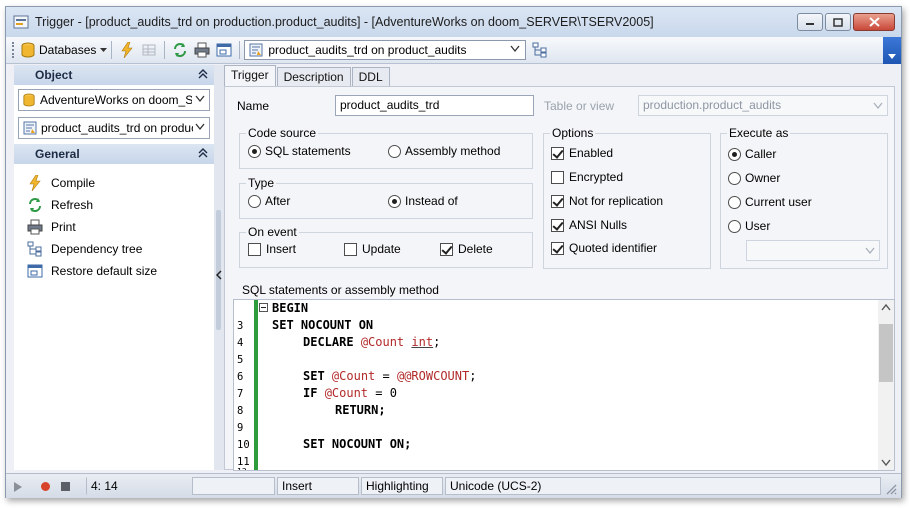 The image size is (910, 508). Describe the element at coordinates (712, 105) in the screenshot. I see `table-or-view-value: production.product_audits` at that location.